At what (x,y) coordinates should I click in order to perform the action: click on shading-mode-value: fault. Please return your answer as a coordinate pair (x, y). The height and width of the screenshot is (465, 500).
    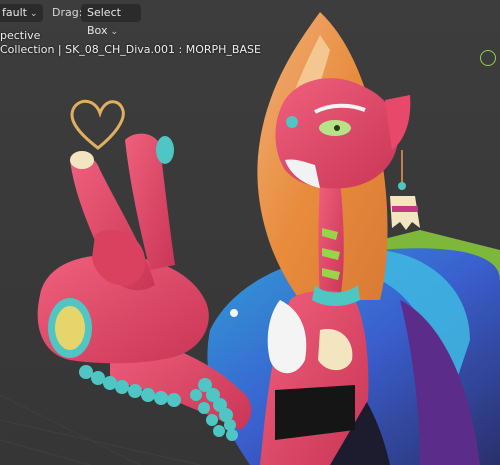
    Looking at the image, I should click on (14, 12).